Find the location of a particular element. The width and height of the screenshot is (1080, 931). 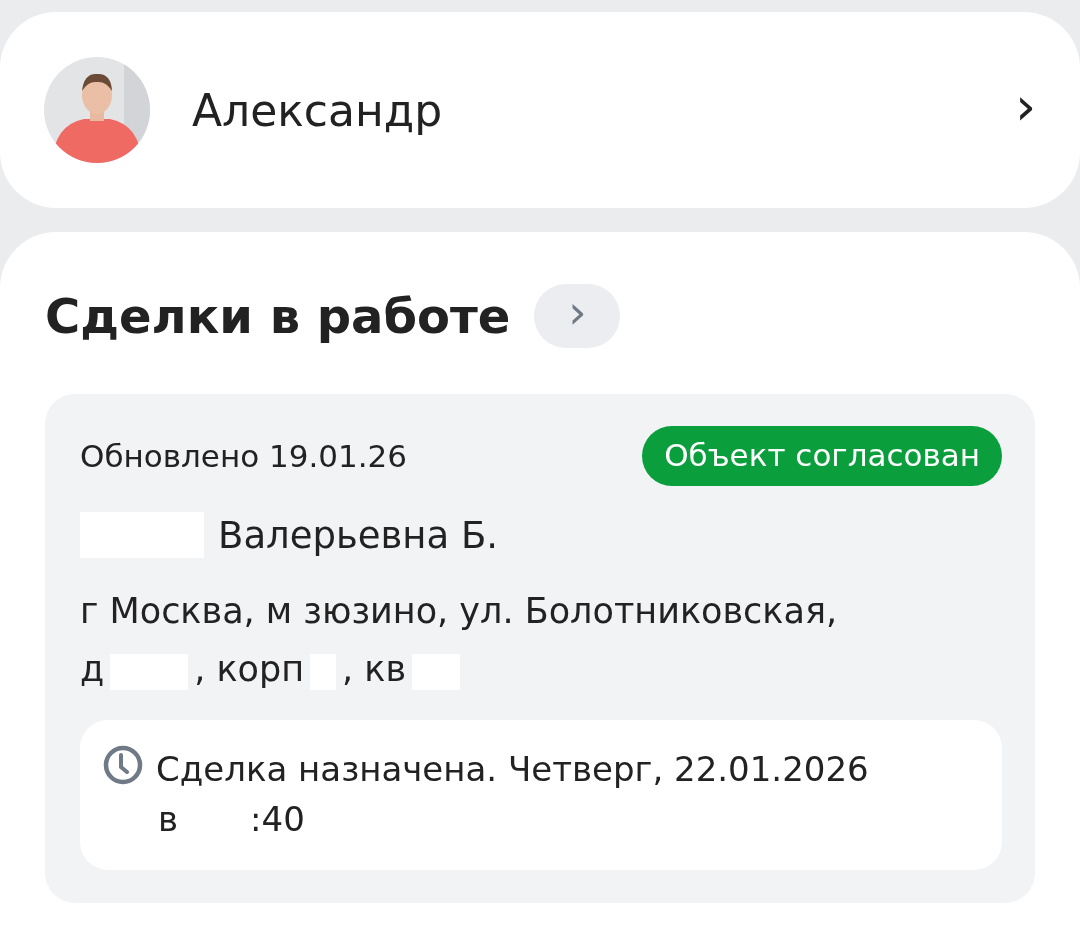

address-text: , кв is located at coordinates (374, 669).